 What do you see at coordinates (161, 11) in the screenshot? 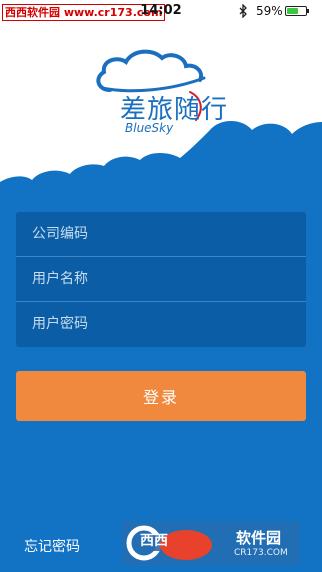
I see `status-bar: 西西软件园 www.cr173.com 14:02 59%` at bounding box center [161, 11].